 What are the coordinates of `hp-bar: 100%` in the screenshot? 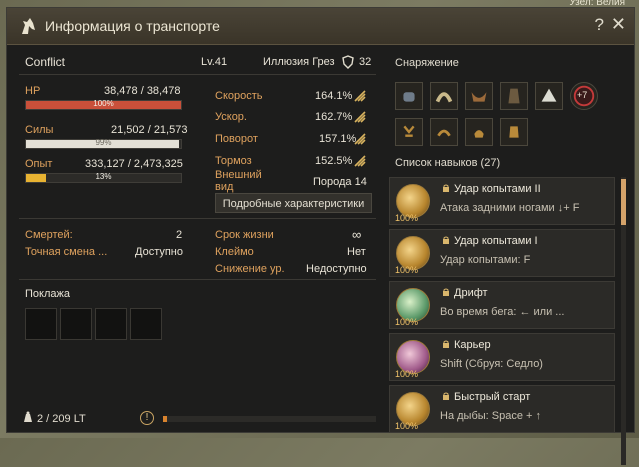 It's located at (103, 104).